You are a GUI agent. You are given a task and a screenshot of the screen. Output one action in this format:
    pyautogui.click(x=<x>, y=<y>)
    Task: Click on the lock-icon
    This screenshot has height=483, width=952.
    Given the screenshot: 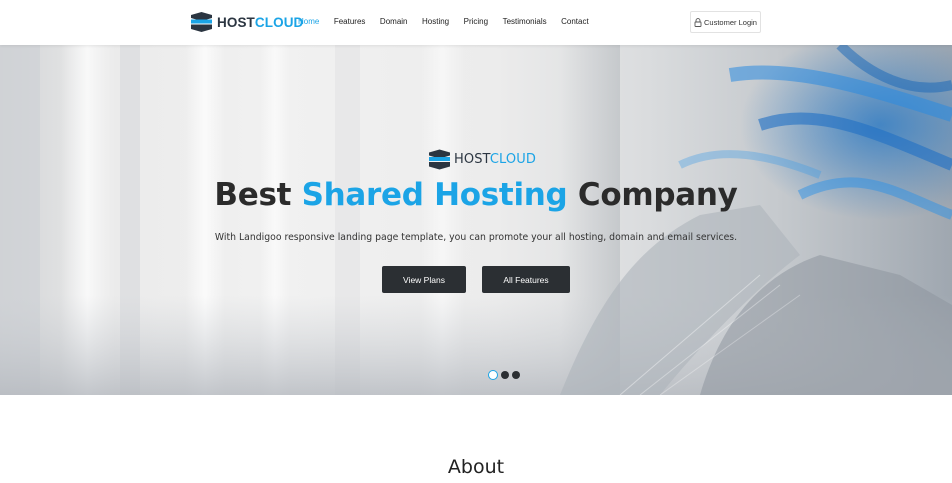 What is the action you would take?
    pyautogui.click(x=698, y=22)
    